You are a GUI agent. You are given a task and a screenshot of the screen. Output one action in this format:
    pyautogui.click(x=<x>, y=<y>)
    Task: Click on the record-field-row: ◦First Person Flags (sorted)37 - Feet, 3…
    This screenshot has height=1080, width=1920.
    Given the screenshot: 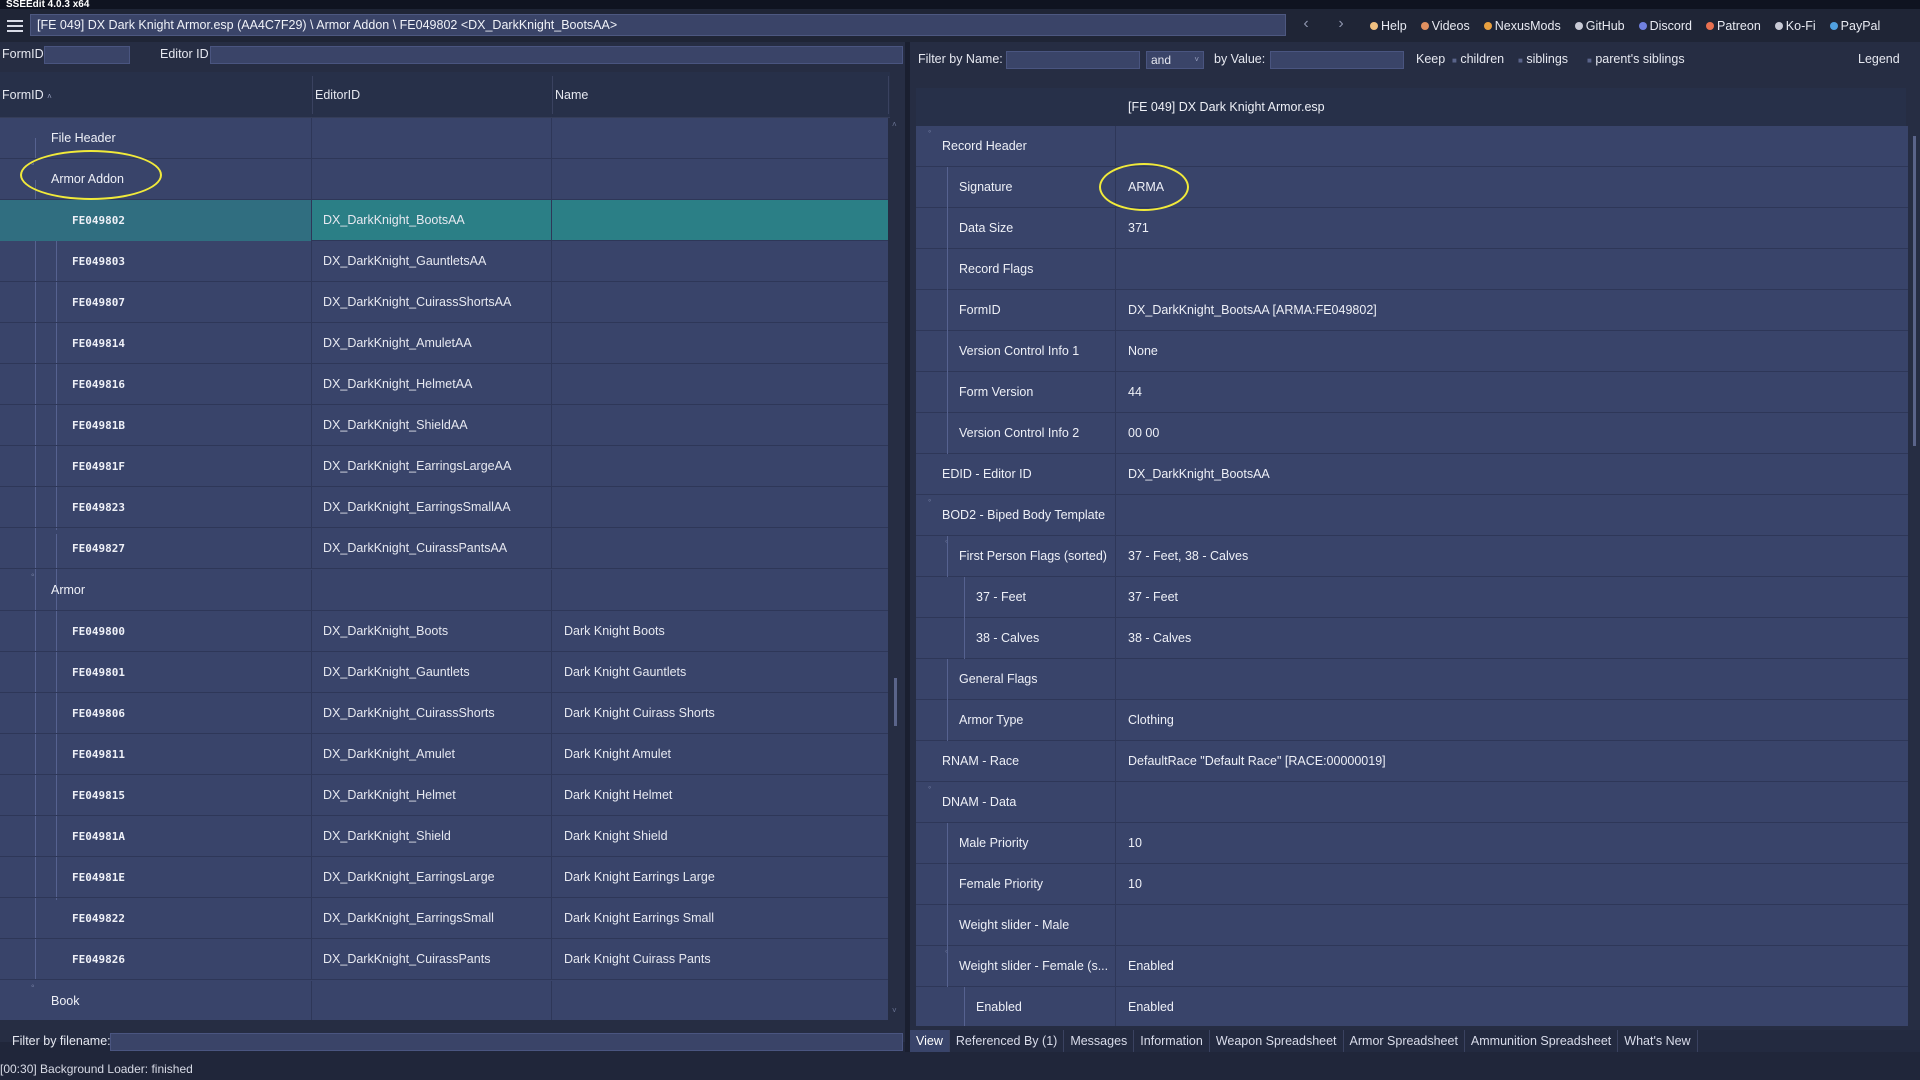 What is the action you would take?
    pyautogui.click(x=1412, y=556)
    